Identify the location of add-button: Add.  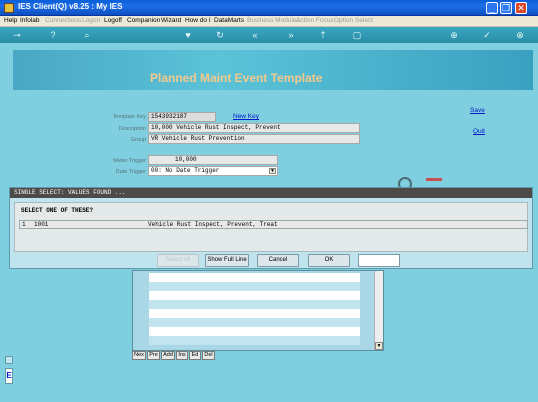
(168, 355).